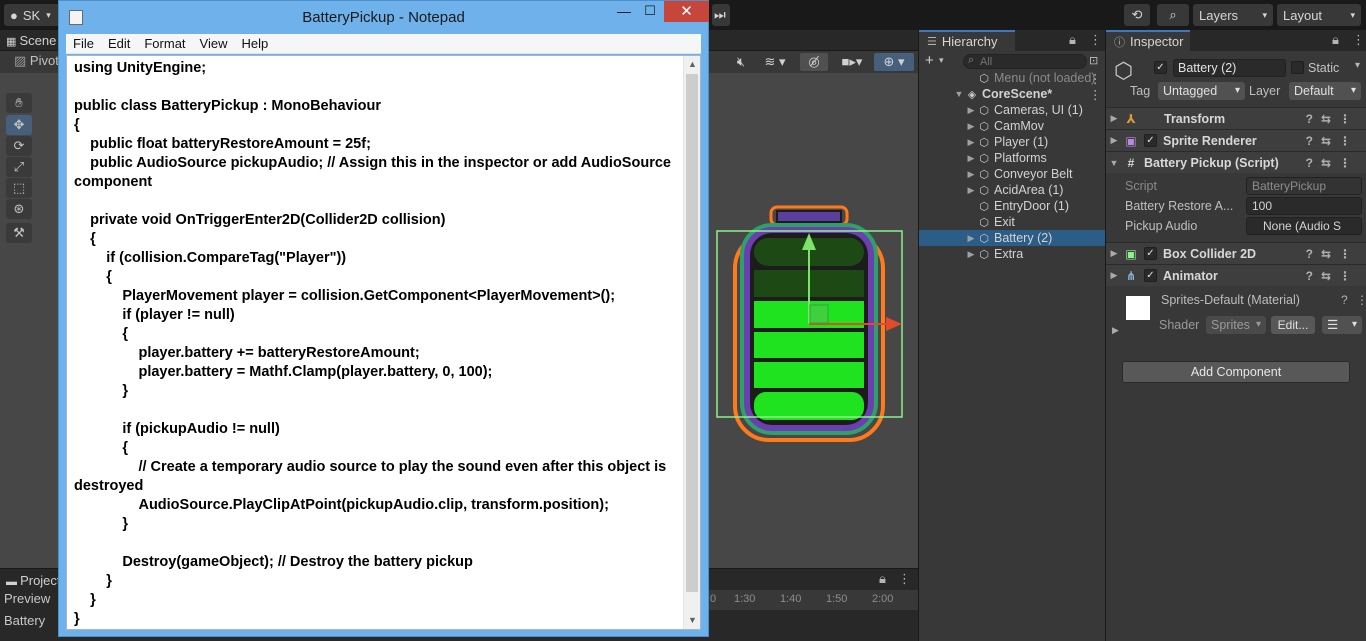  I want to click on box-collider-header: ▶ ▣ ✓ Box Collider 2D ?⇆⋮, so click(1236, 253).